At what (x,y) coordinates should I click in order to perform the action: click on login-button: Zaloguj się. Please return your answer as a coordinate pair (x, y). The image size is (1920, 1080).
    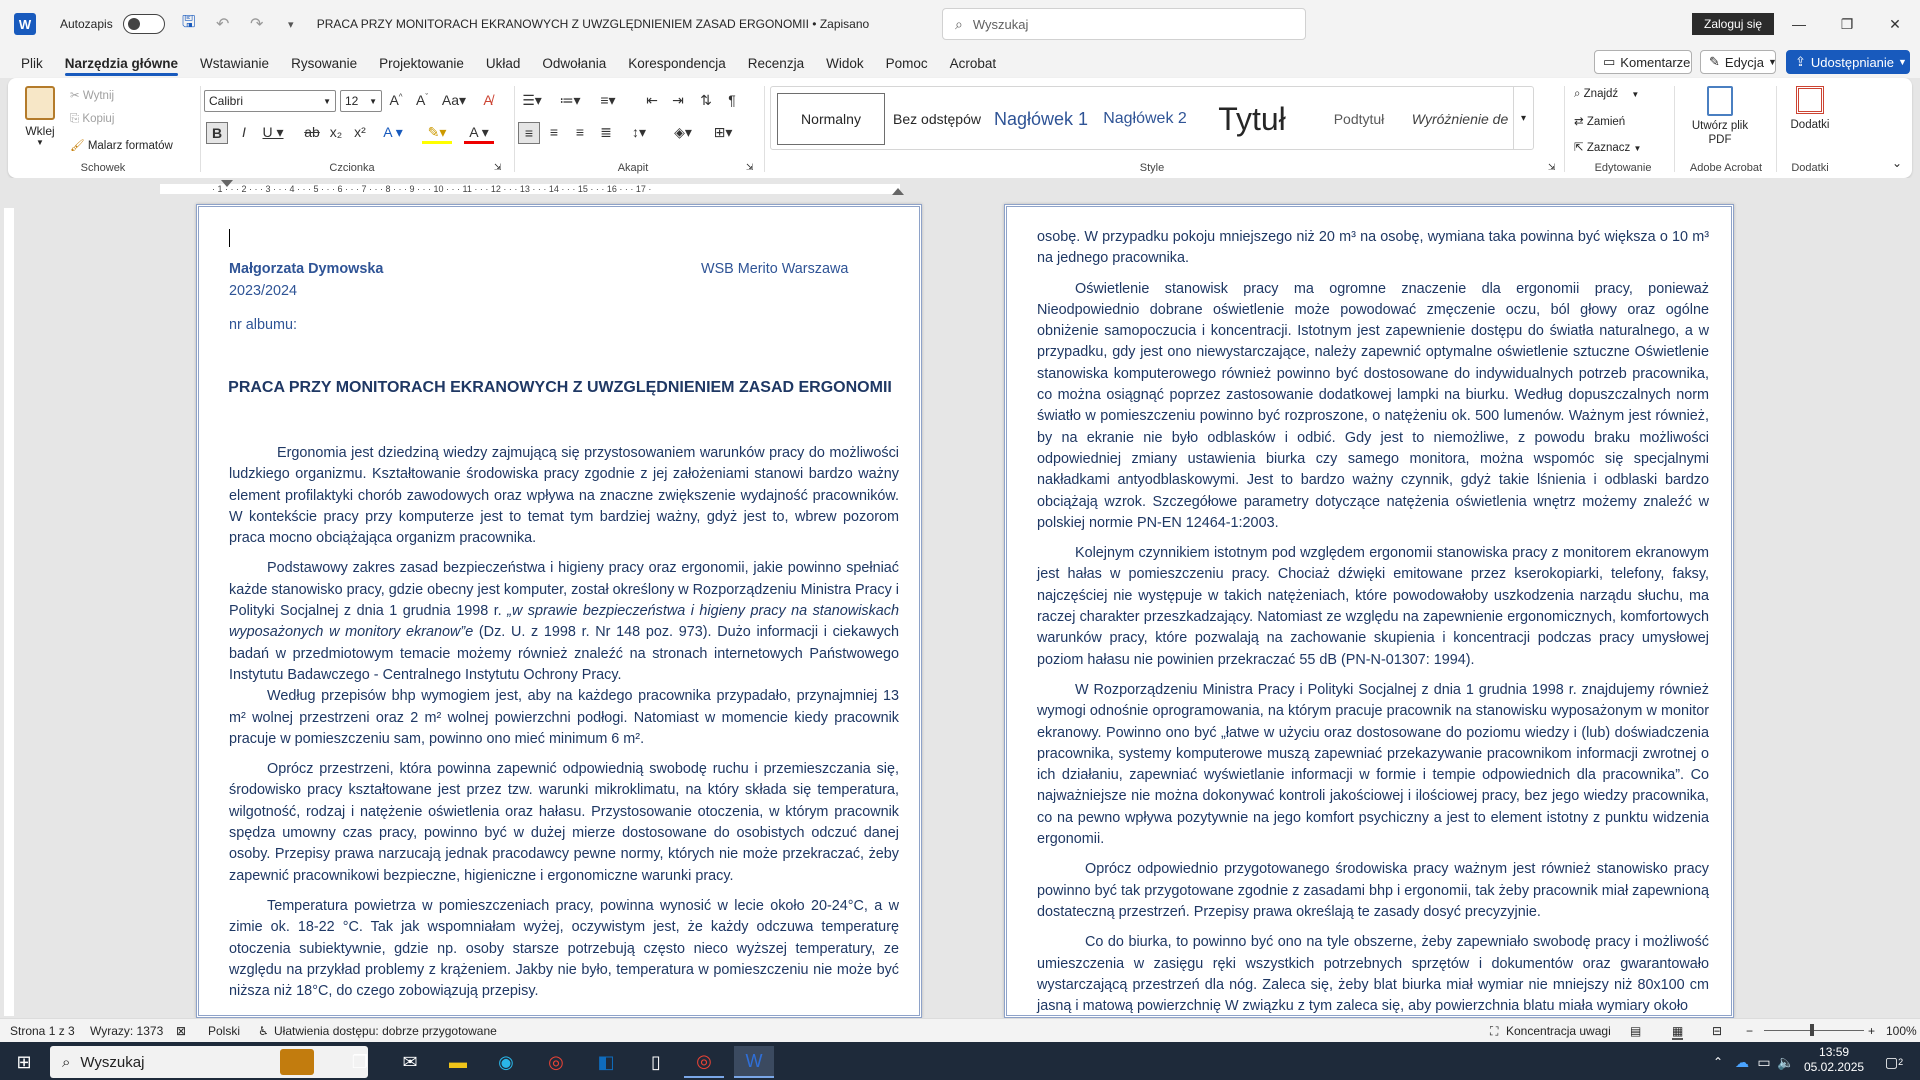
    Looking at the image, I should click on (1733, 24).